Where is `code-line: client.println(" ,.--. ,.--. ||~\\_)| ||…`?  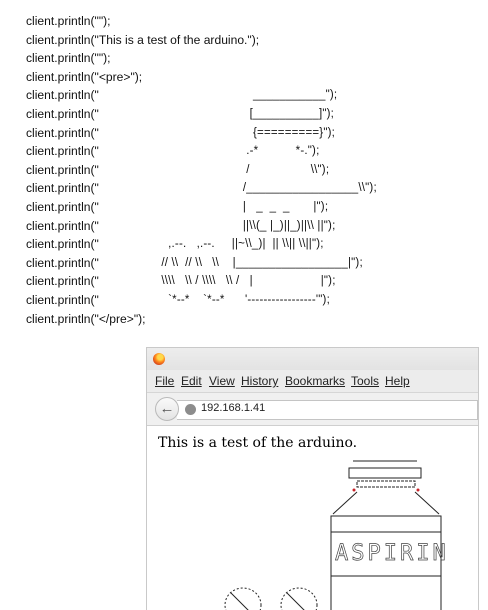
code-line: client.println(" ,.--. ,.--. ||~\\_)| ||… is located at coordinates (175, 244).